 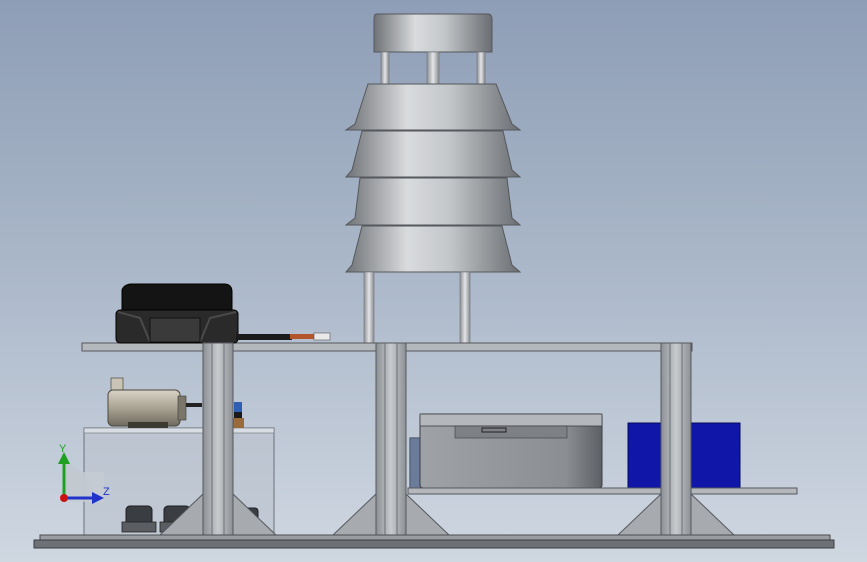 I want to click on y-axis-label: Y, so click(x=63, y=449).